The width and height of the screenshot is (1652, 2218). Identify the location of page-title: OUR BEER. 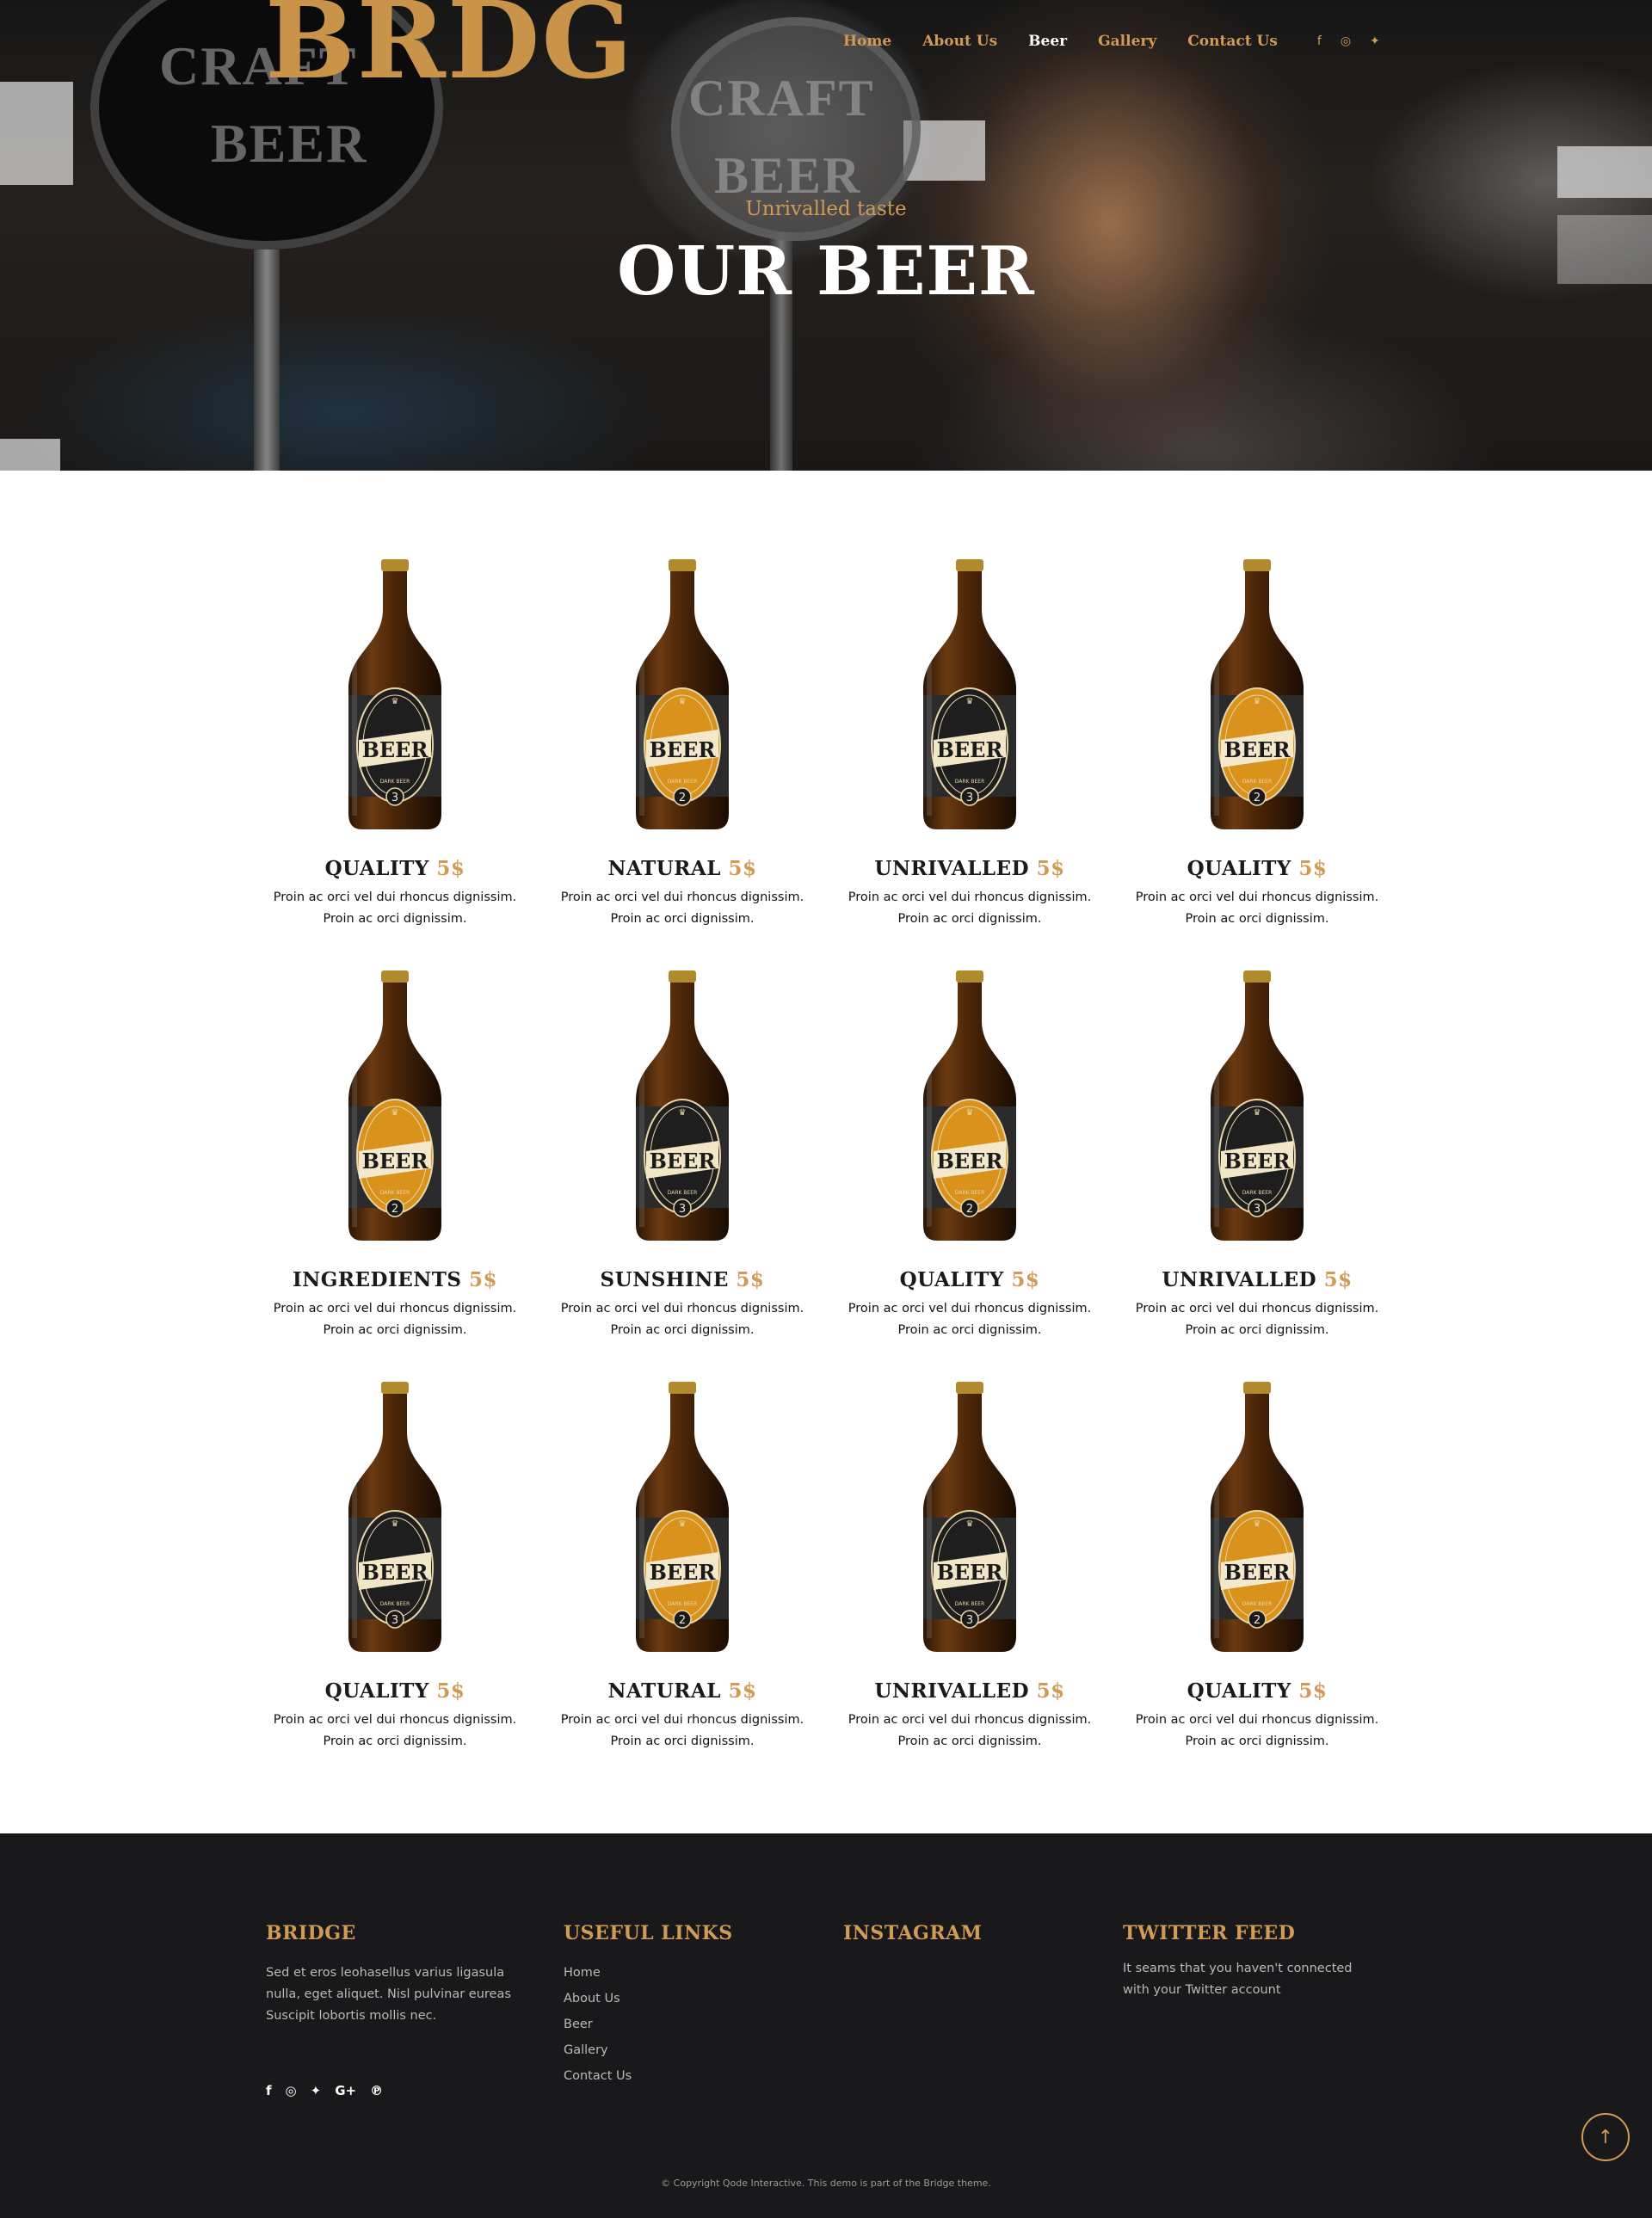
(826, 271).